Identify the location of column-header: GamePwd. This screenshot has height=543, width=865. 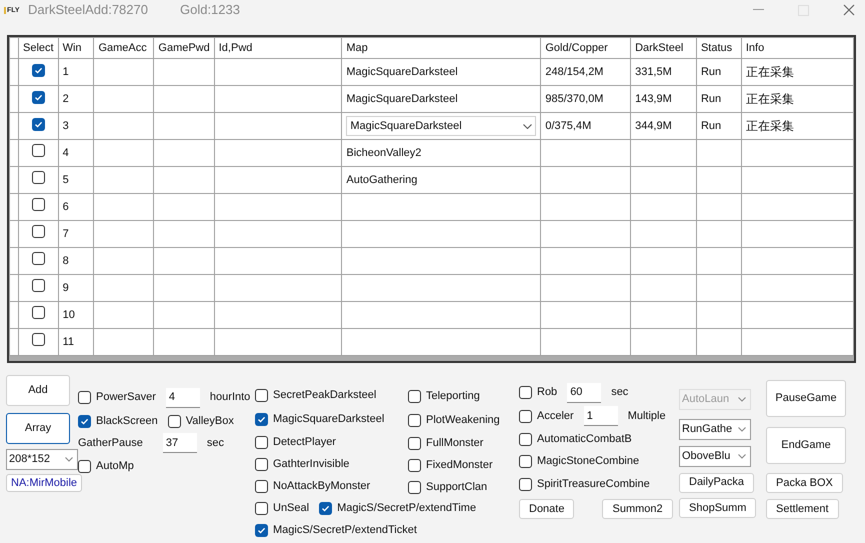
(184, 48).